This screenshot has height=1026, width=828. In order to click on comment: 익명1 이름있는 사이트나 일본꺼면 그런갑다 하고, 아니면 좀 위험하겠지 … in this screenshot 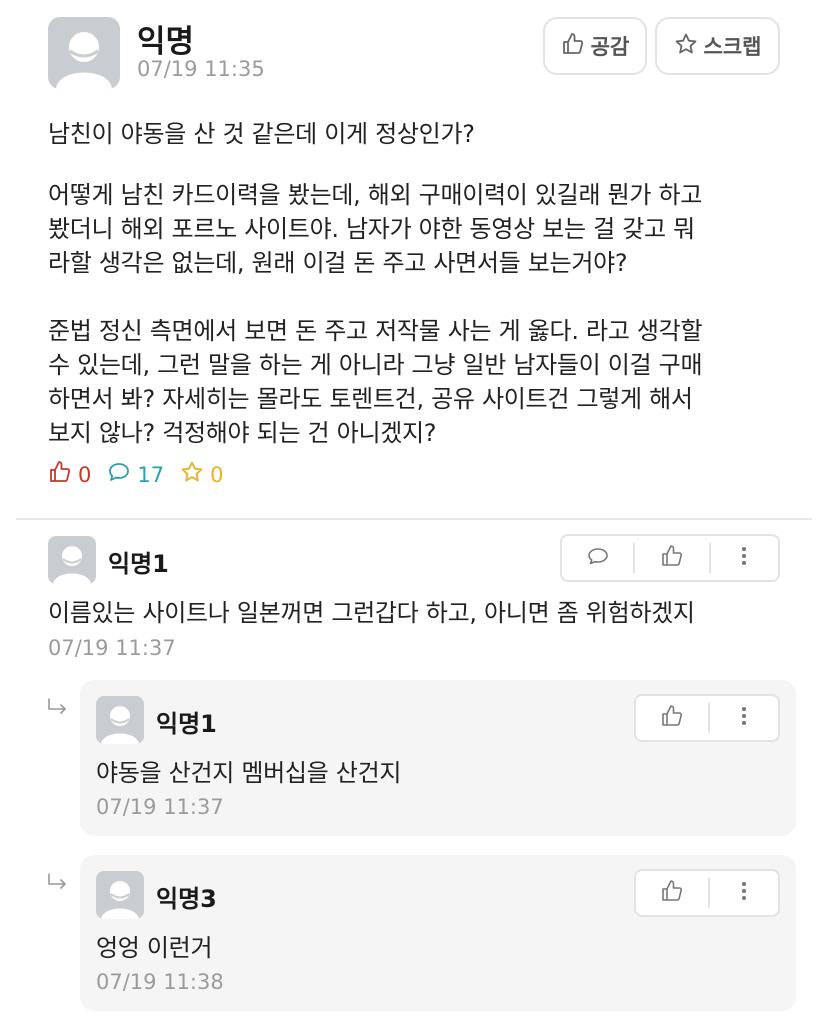, I will do `click(414, 600)`.